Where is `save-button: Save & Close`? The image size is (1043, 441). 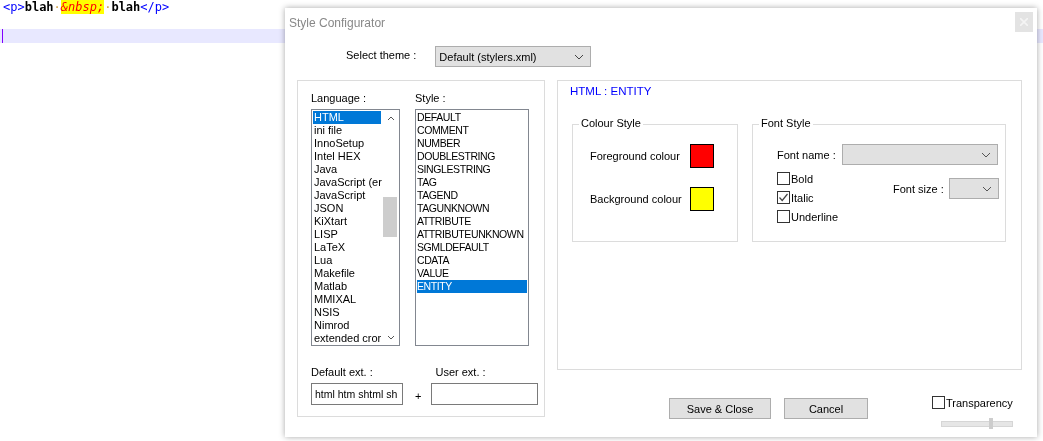
save-button: Save & Close is located at coordinates (720, 408).